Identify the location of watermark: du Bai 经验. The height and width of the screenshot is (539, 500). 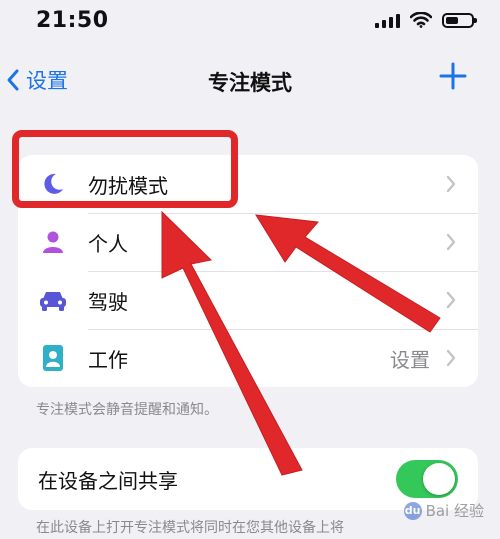
(443, 510).